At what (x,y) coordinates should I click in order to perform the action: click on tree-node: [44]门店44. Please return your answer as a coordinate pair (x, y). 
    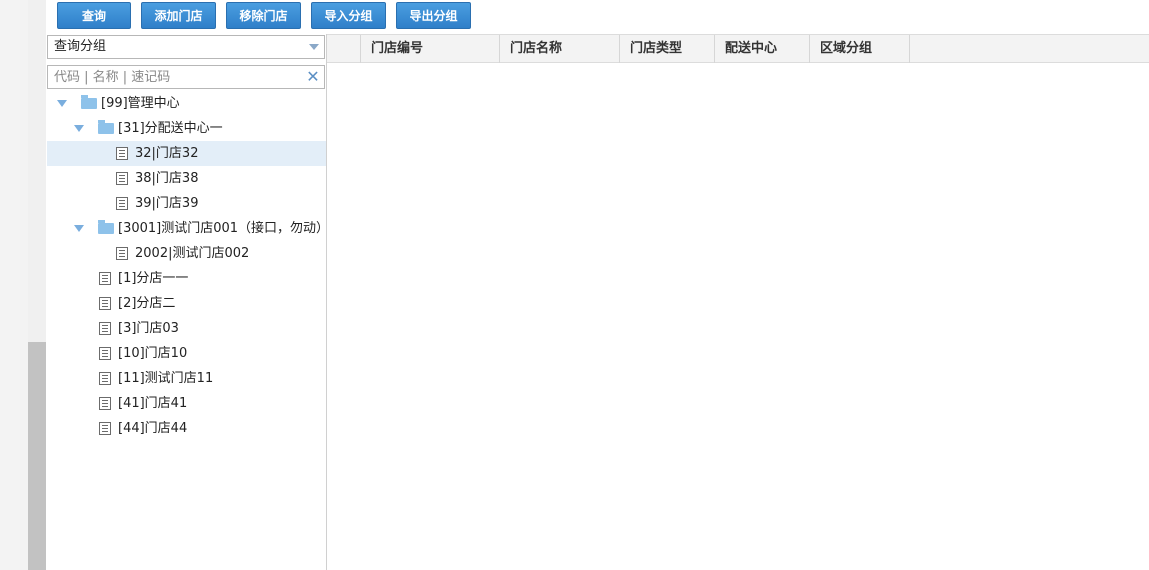
    Looking at the image, I should click on (186, 428).